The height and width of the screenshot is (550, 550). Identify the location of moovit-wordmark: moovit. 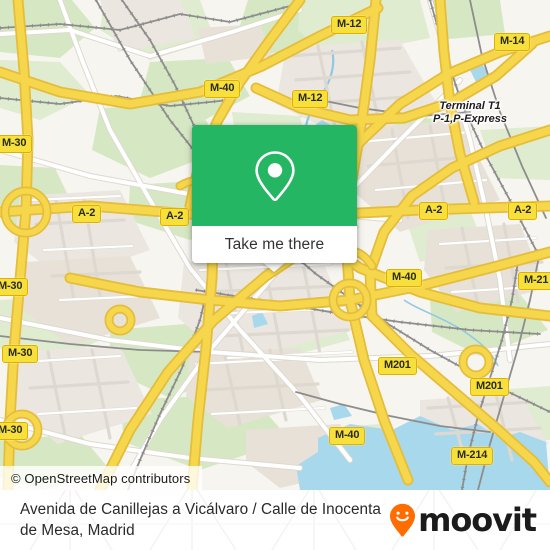
(477, 520).